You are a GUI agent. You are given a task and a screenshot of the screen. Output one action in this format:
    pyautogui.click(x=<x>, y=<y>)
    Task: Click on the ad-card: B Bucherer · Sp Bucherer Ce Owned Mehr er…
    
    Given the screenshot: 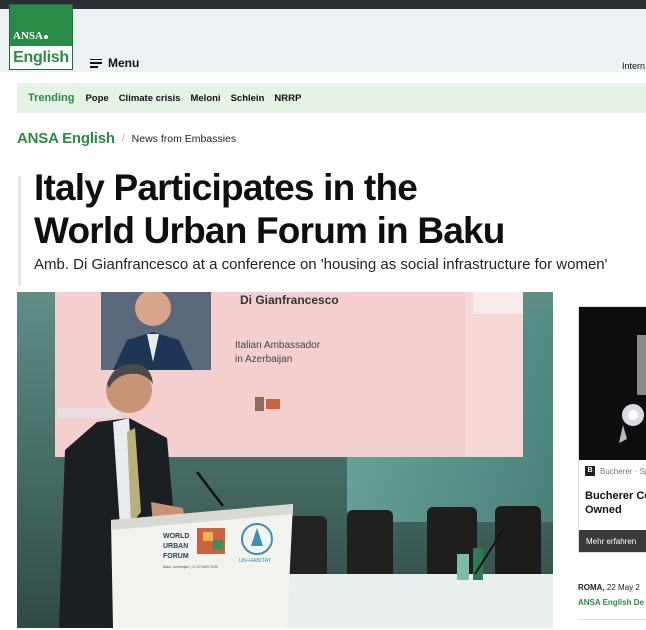 What is the action you would take?
    pyautogui.click(x=612, y=429)
    